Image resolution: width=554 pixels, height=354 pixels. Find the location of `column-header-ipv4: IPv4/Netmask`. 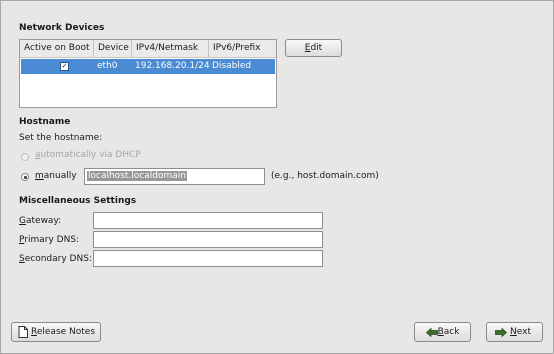

column-header-ipv4: IPv4/Netmask is located at coordinates (170, 48).